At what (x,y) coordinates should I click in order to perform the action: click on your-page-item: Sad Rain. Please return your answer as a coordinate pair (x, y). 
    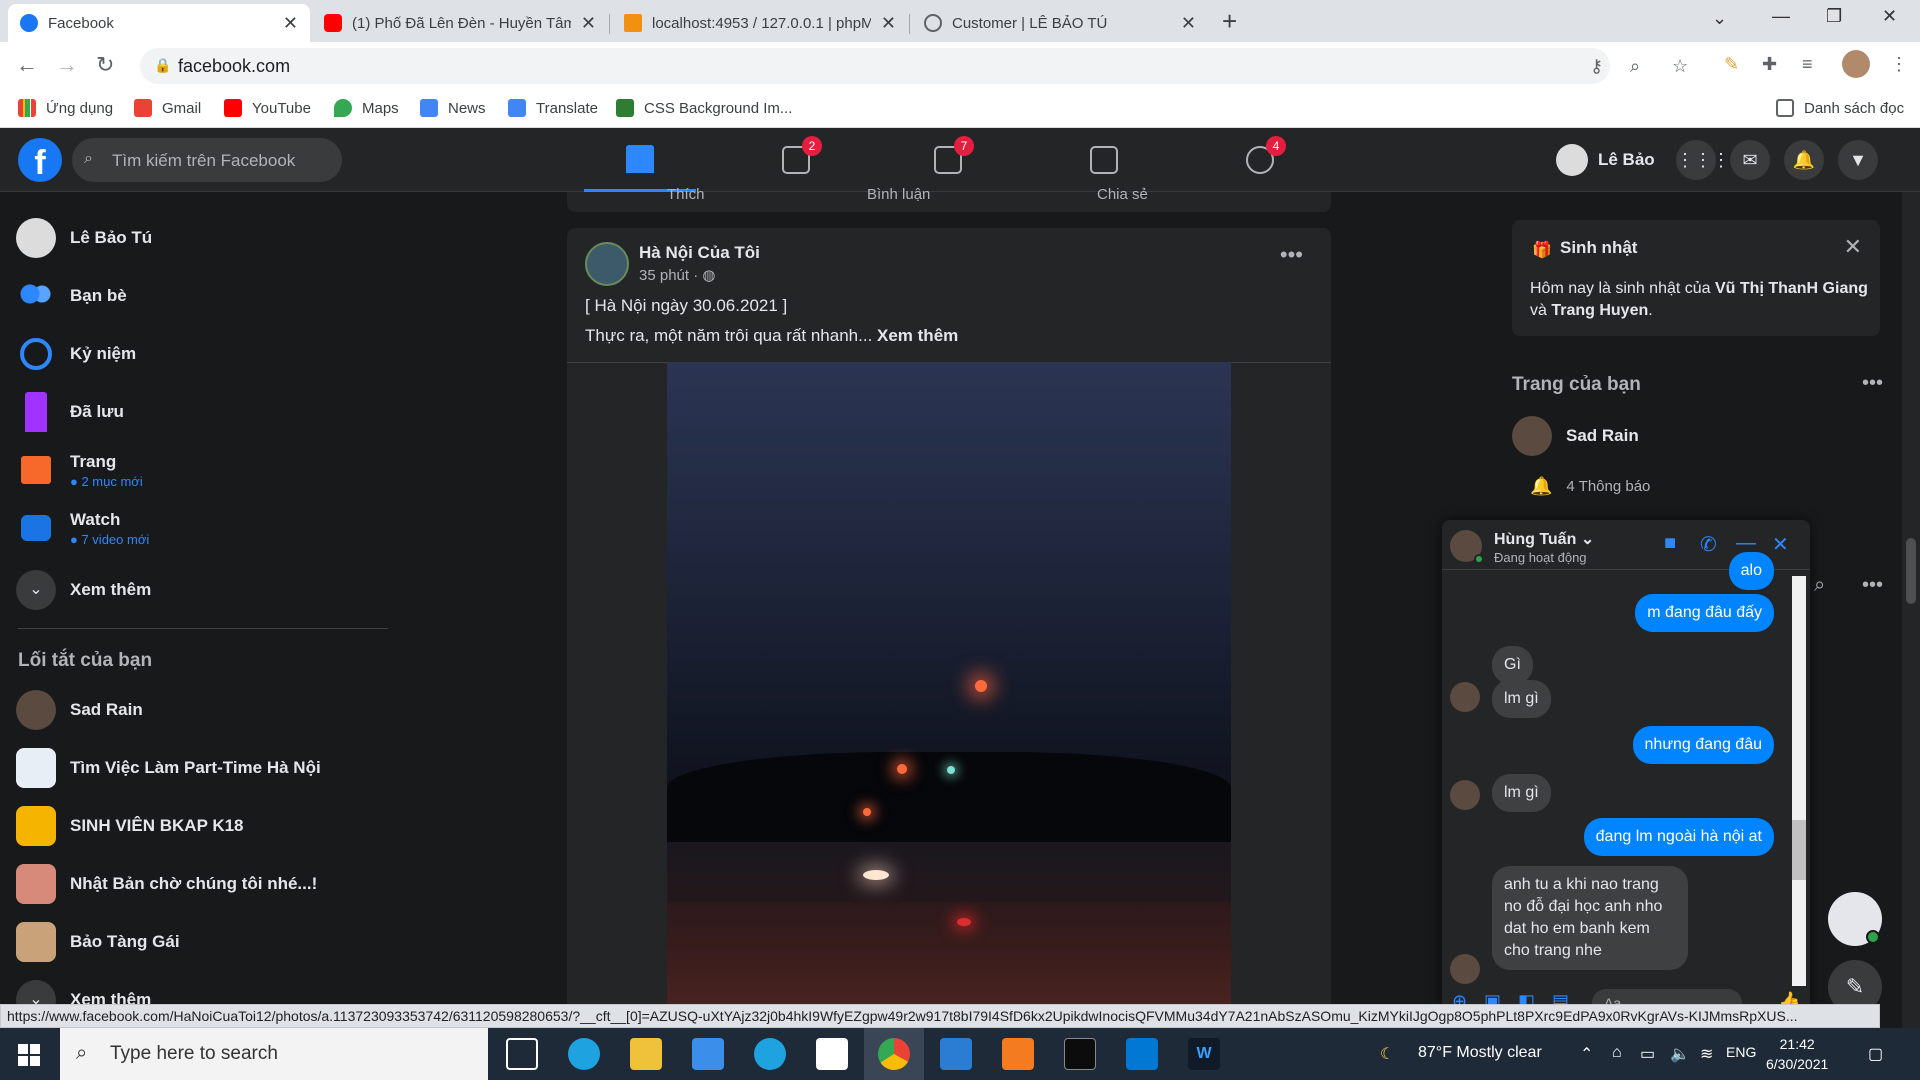
    Looking at the image, I should click on (1575, 436).